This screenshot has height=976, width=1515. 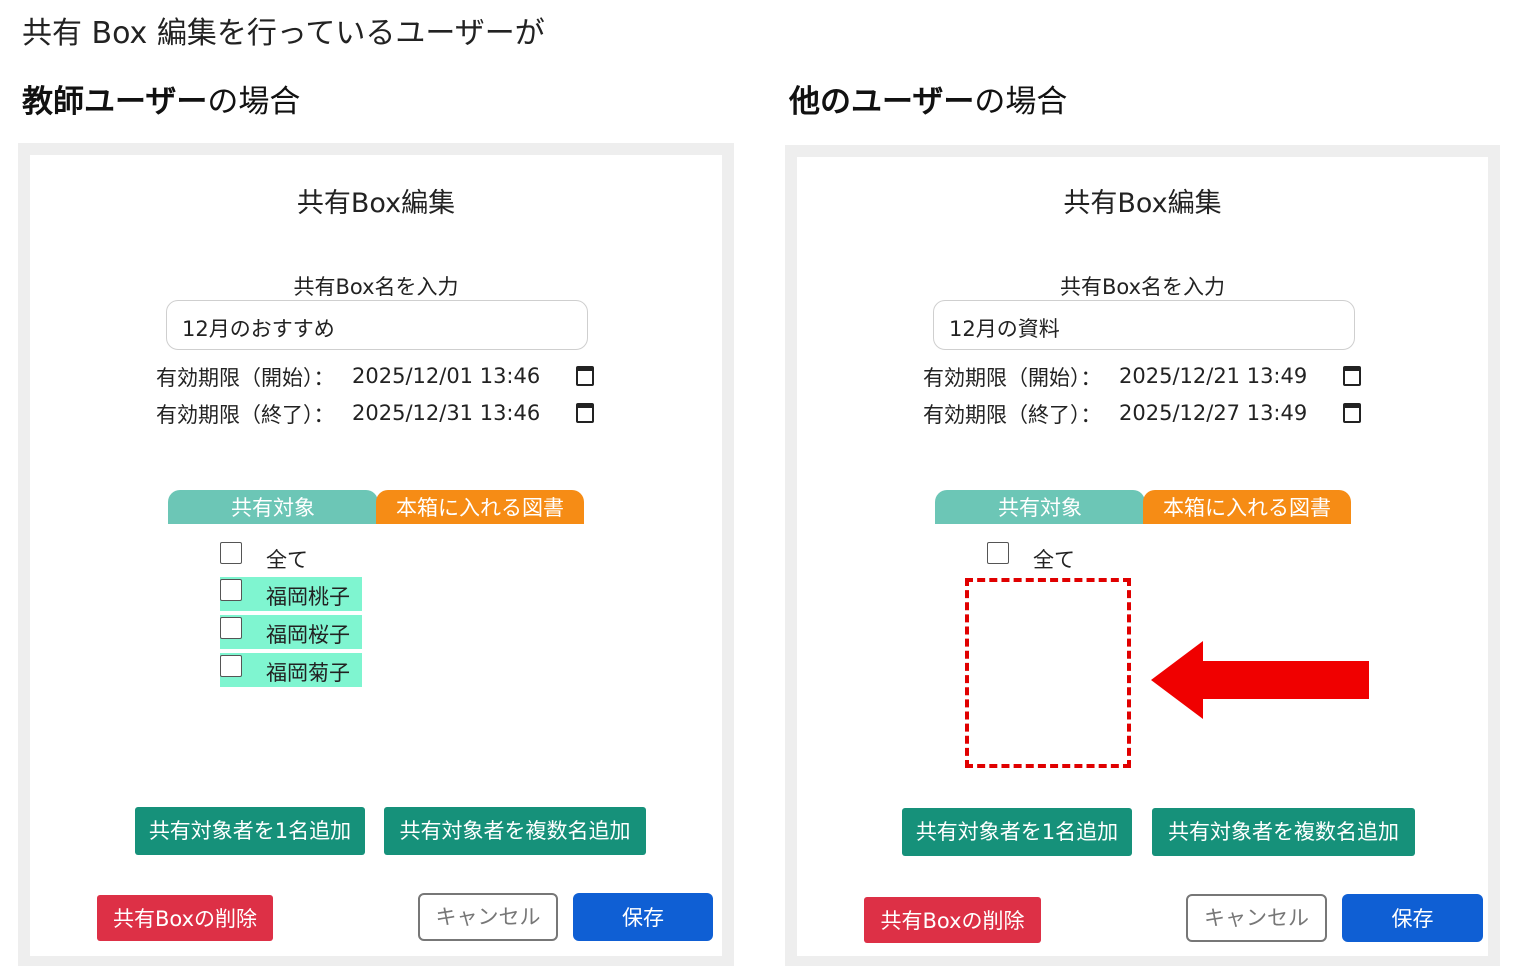 What do you see at coordinates (446, 413) in the screenshot?
I see `end-date-input: 2025/12/31 13:46` at bounding box center [446, 413].